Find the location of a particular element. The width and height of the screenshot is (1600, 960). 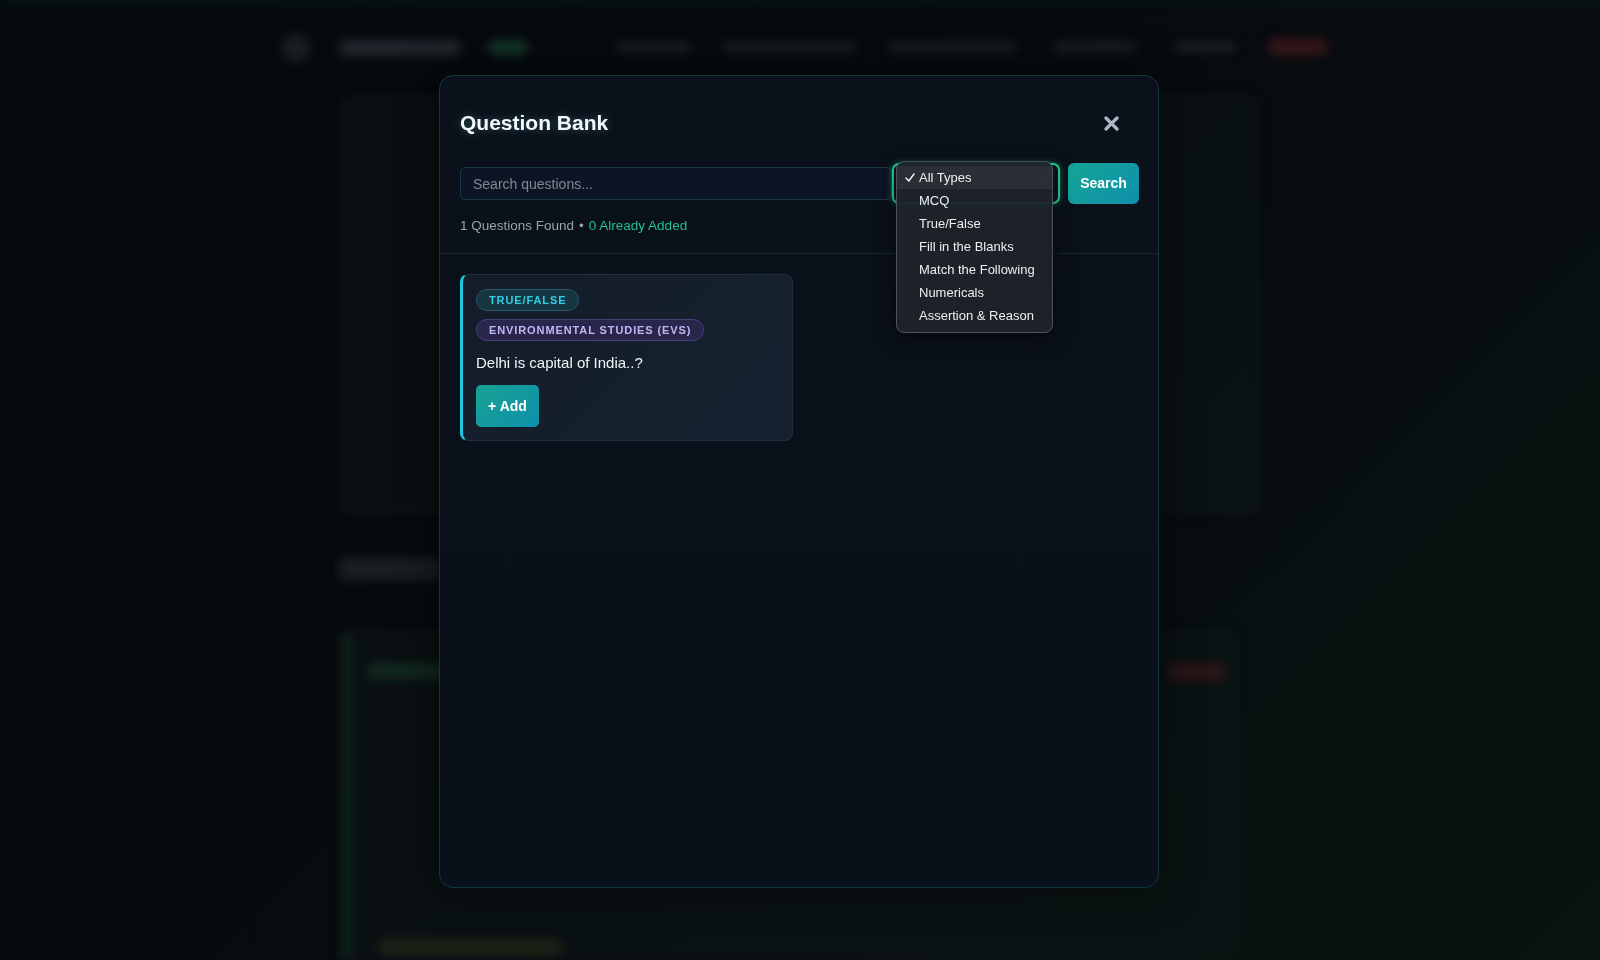

results-count: 1 Questions Found is located at coordinates (517, 226).